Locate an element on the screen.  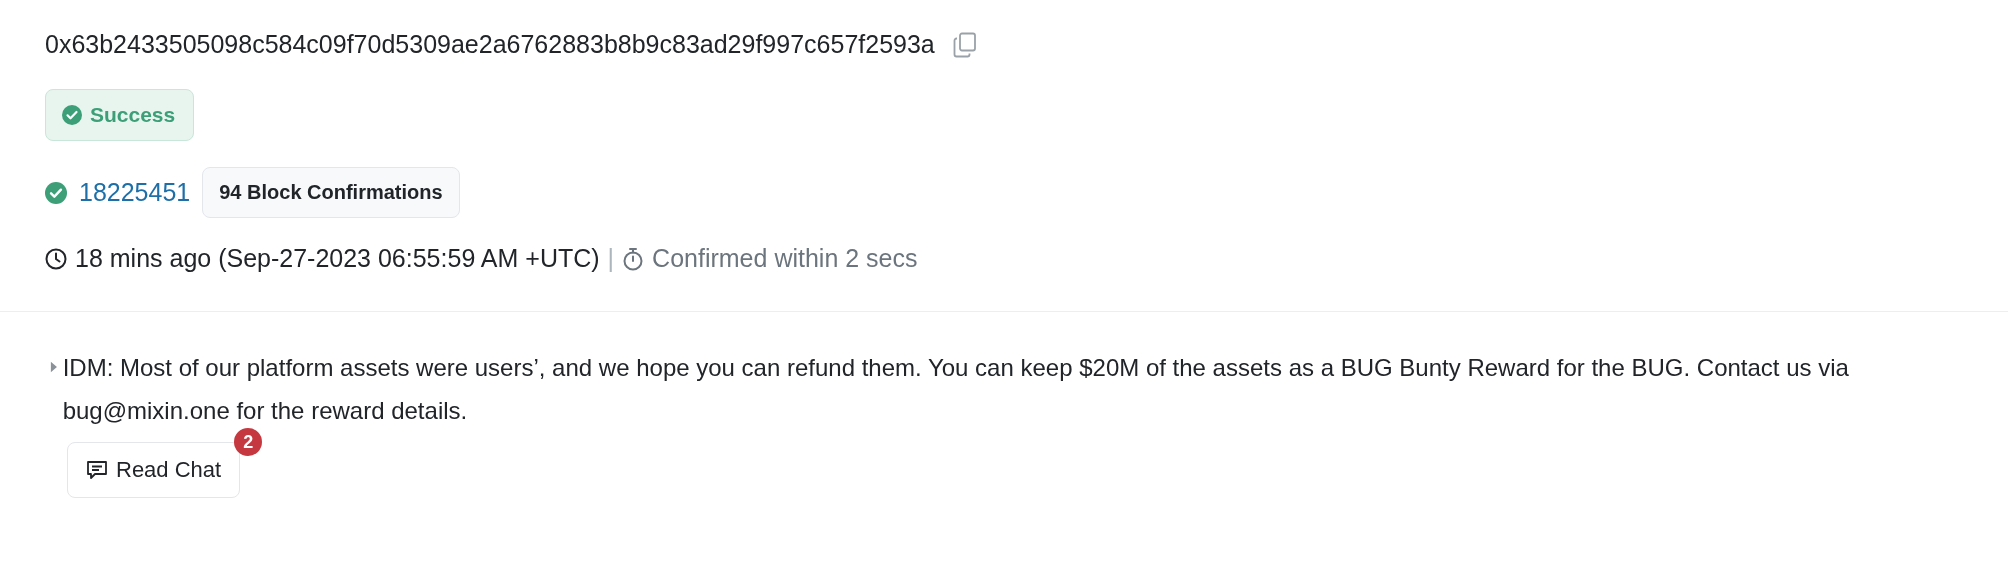
read-chat-button: Read Chat is located at coordinates (154, 470).